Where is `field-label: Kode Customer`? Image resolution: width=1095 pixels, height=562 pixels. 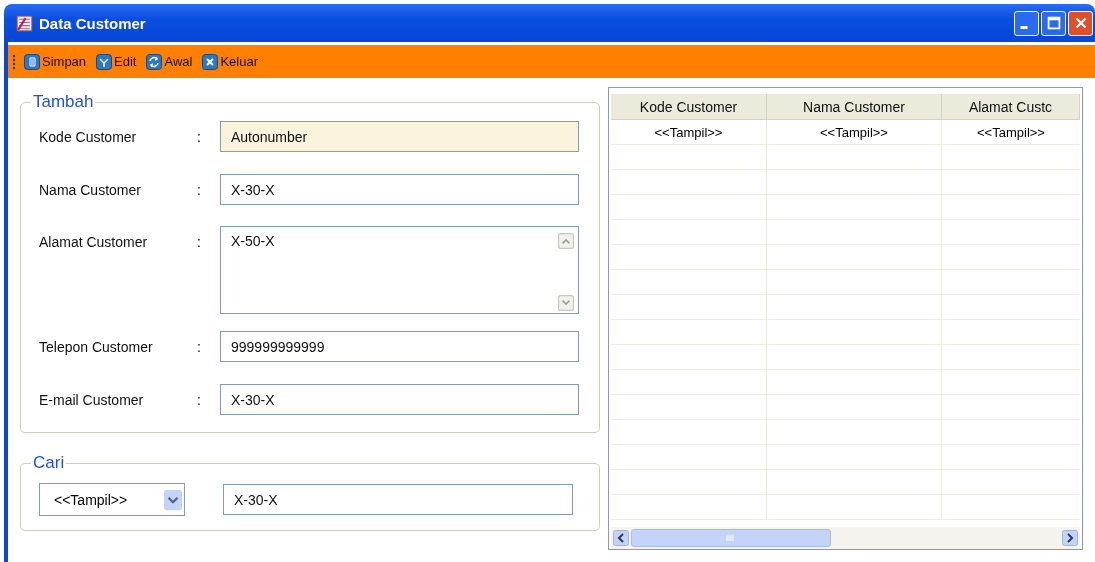
field-label: Kode Customer is located at coordinates (88, 136).